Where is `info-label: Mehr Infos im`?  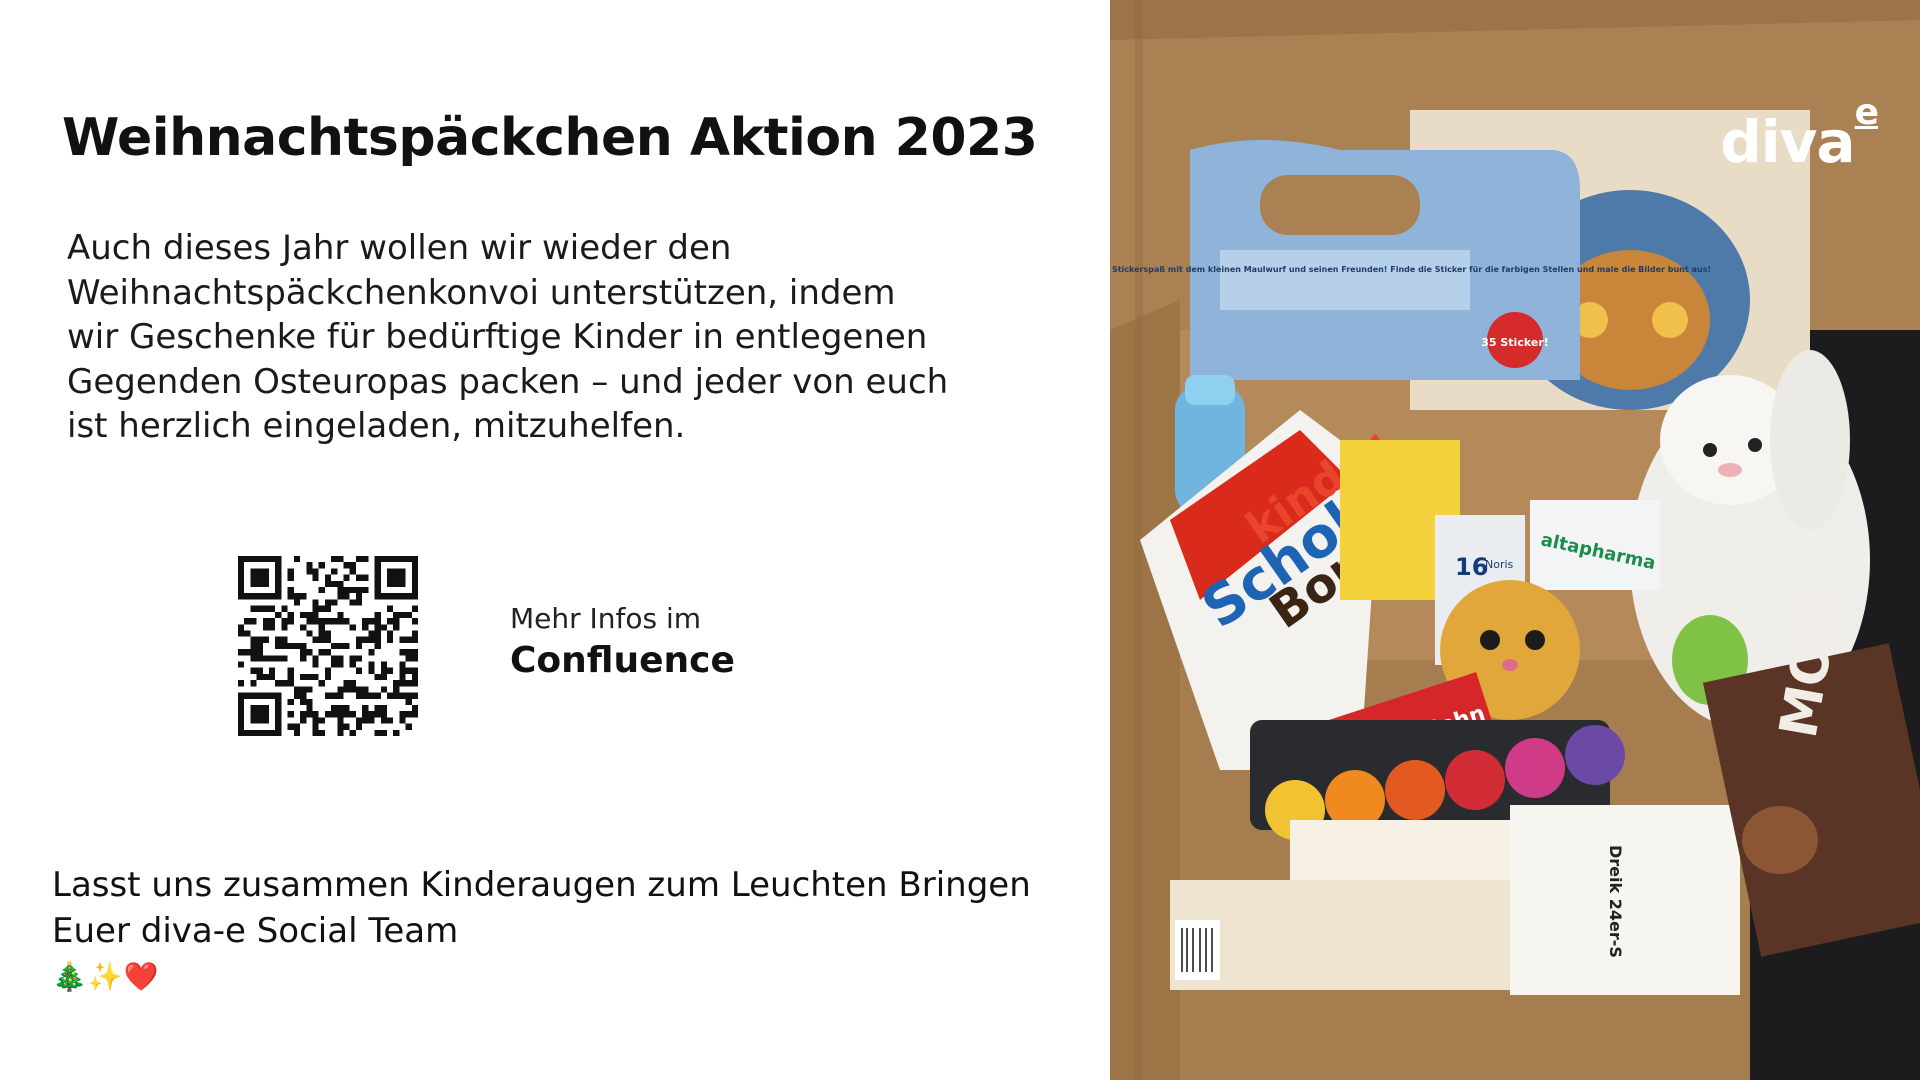
info-label: Mehr Infos im is located at coordinates (606, 618).